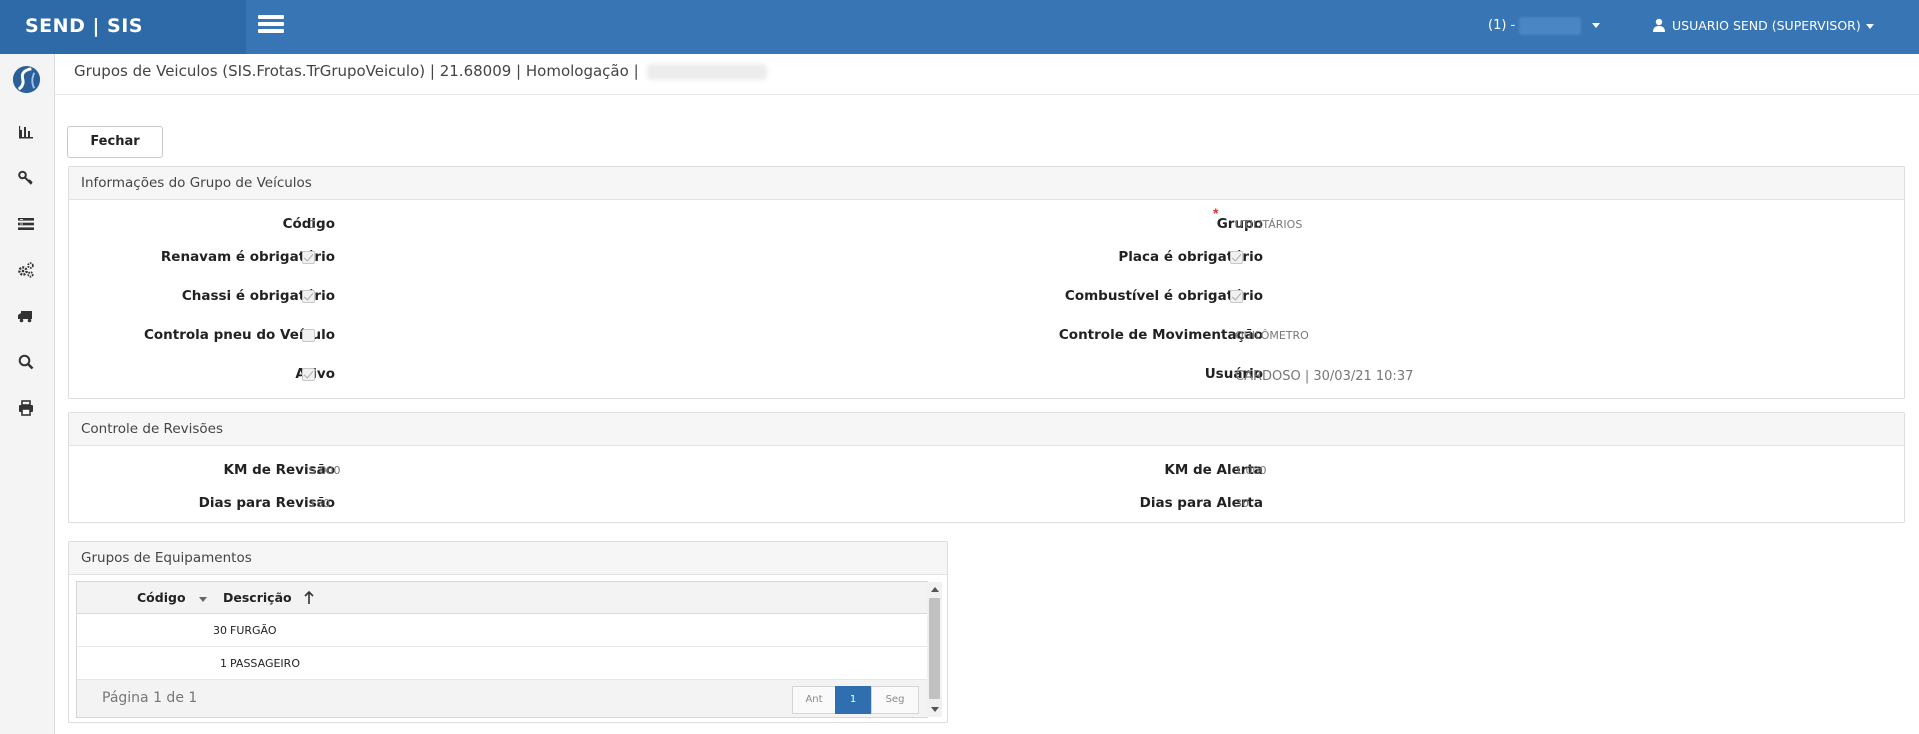 This screenshot has height=734, width=1919. I want to click on sort-ascending-icon, so click(309, 598).